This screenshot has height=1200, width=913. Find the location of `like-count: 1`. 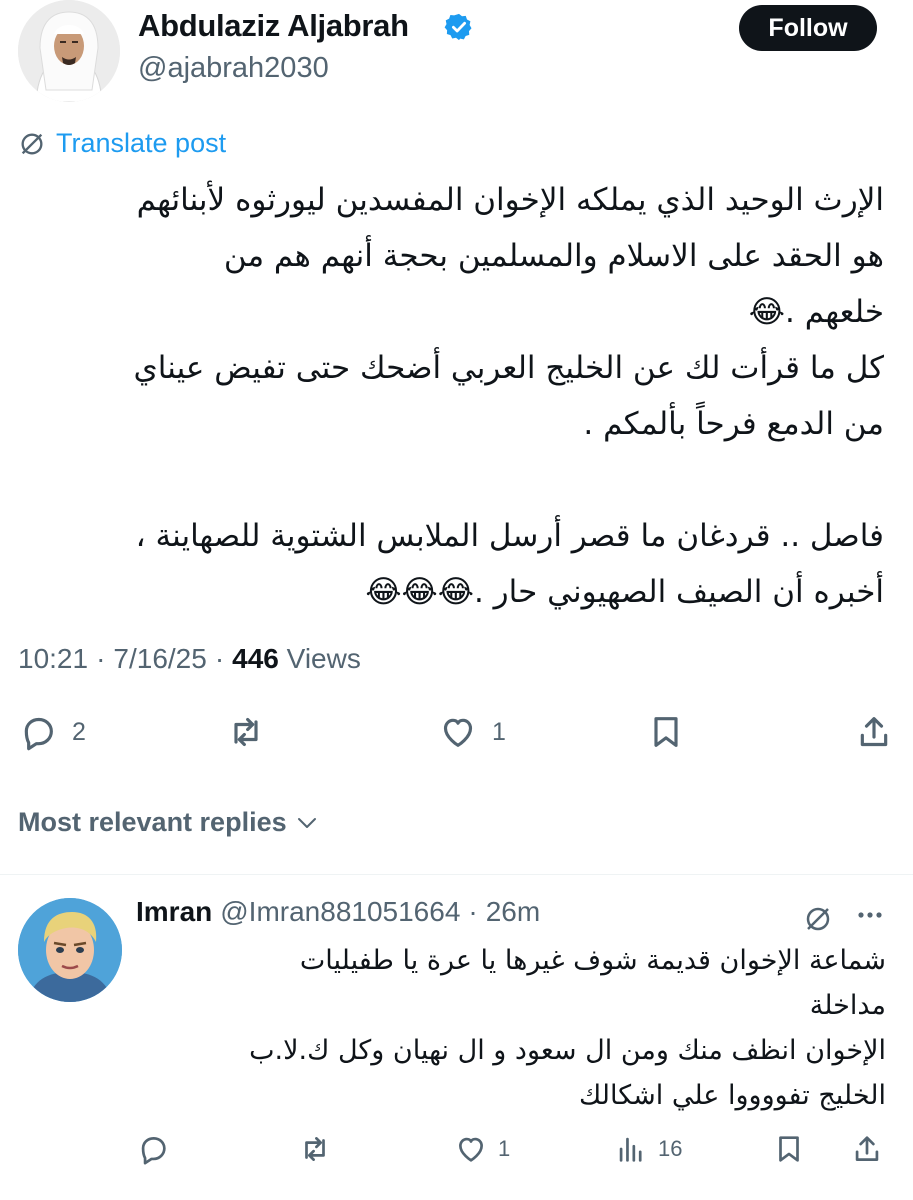

like-count: 1 is located at coordinates (499, 731).